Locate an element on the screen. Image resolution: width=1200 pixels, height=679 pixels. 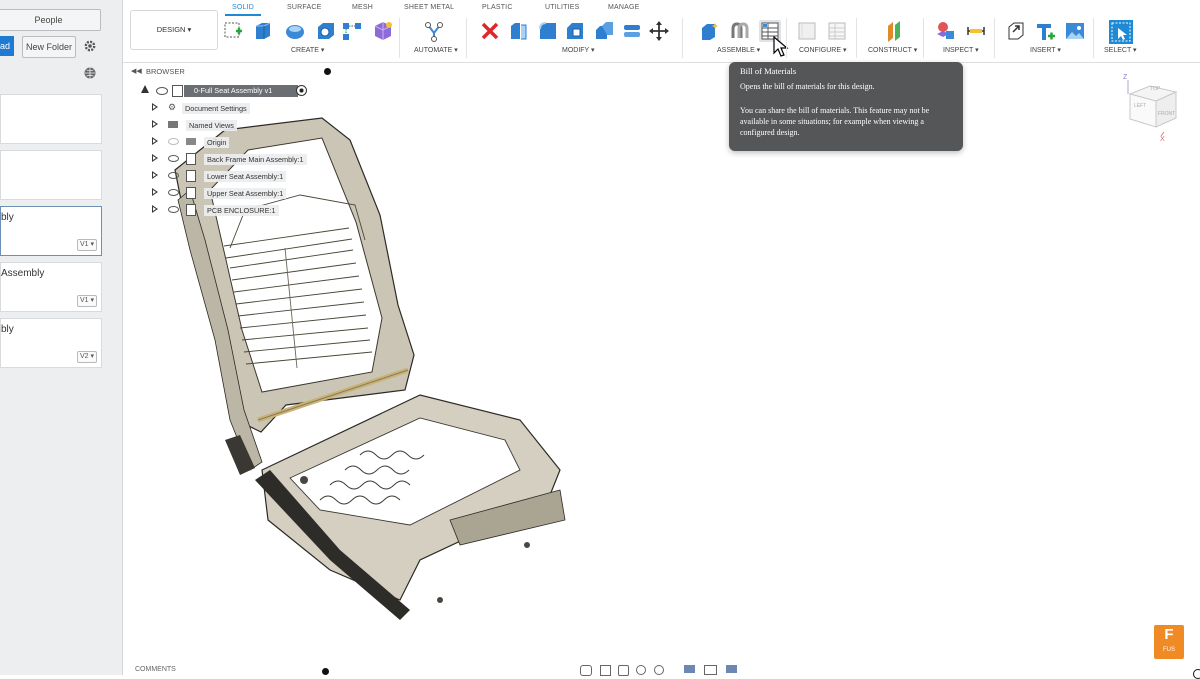
combine-icon is located at coordinates (632, 31).